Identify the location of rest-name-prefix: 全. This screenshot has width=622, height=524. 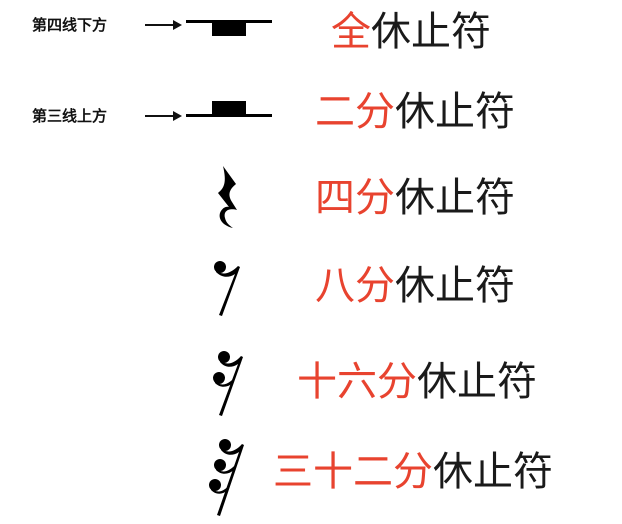
(351, 32).